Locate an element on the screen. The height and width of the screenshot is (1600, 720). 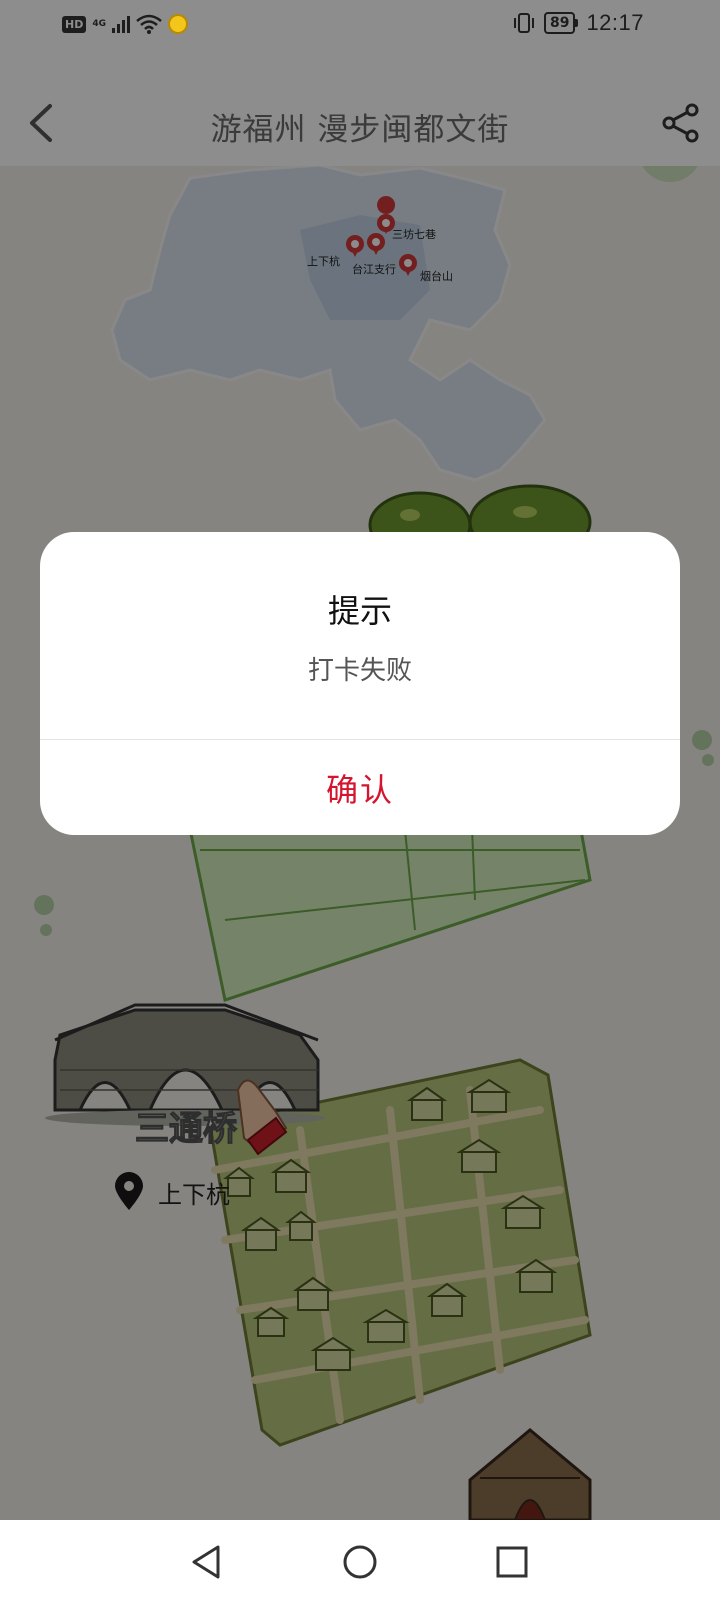
wifi-icon is located at coordinates (149, 24).